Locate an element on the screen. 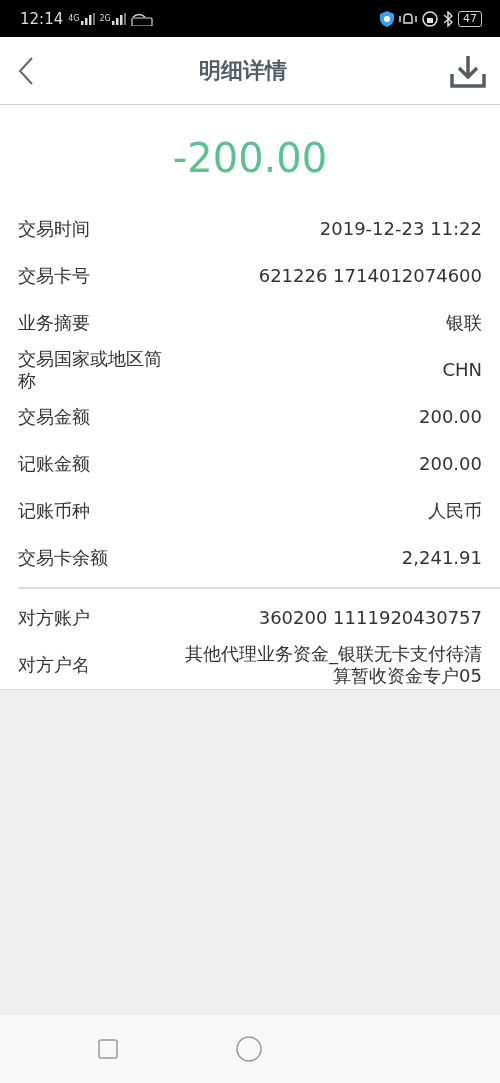  field-label: 交易金额 is located at coordinates (54, 416).